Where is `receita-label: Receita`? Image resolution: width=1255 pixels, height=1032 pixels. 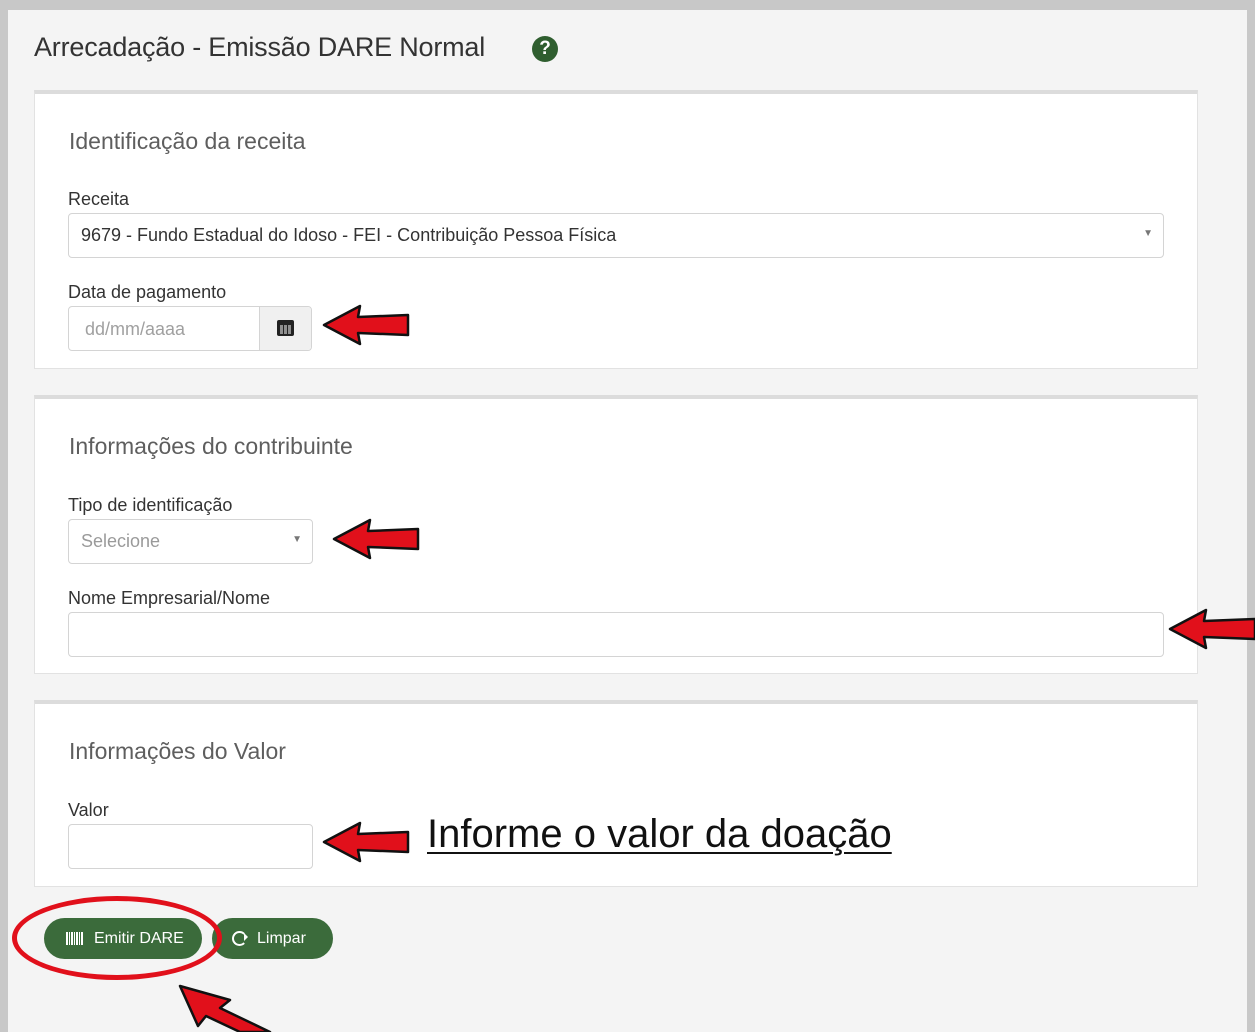 receita-label: Receita is located at coordinates (99, 199).